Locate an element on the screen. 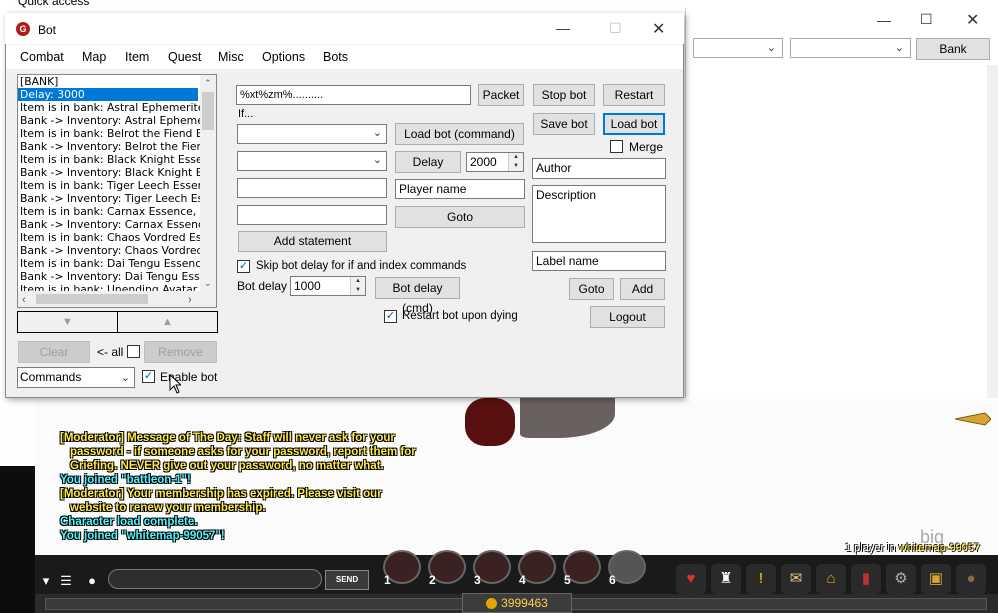 This screenshot has width=998, height=613. add-statement-button: Add statement is located at coordinates (312, 241).